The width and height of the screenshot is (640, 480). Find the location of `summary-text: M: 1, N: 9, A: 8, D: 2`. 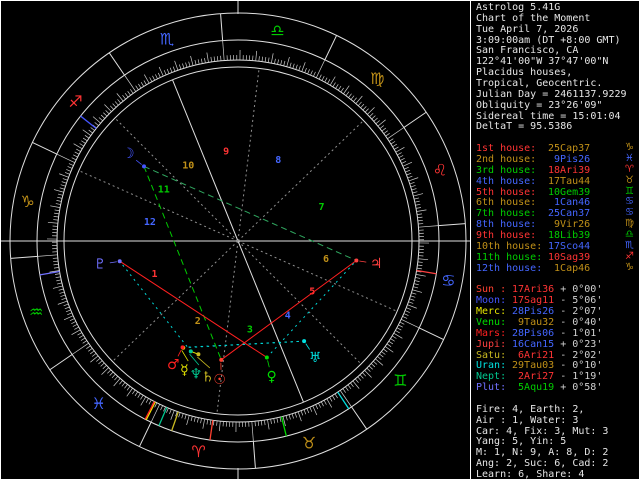

summary-text: M: 1, N: 9, A: 8, D: 2 is located at coordinates (542, 453).